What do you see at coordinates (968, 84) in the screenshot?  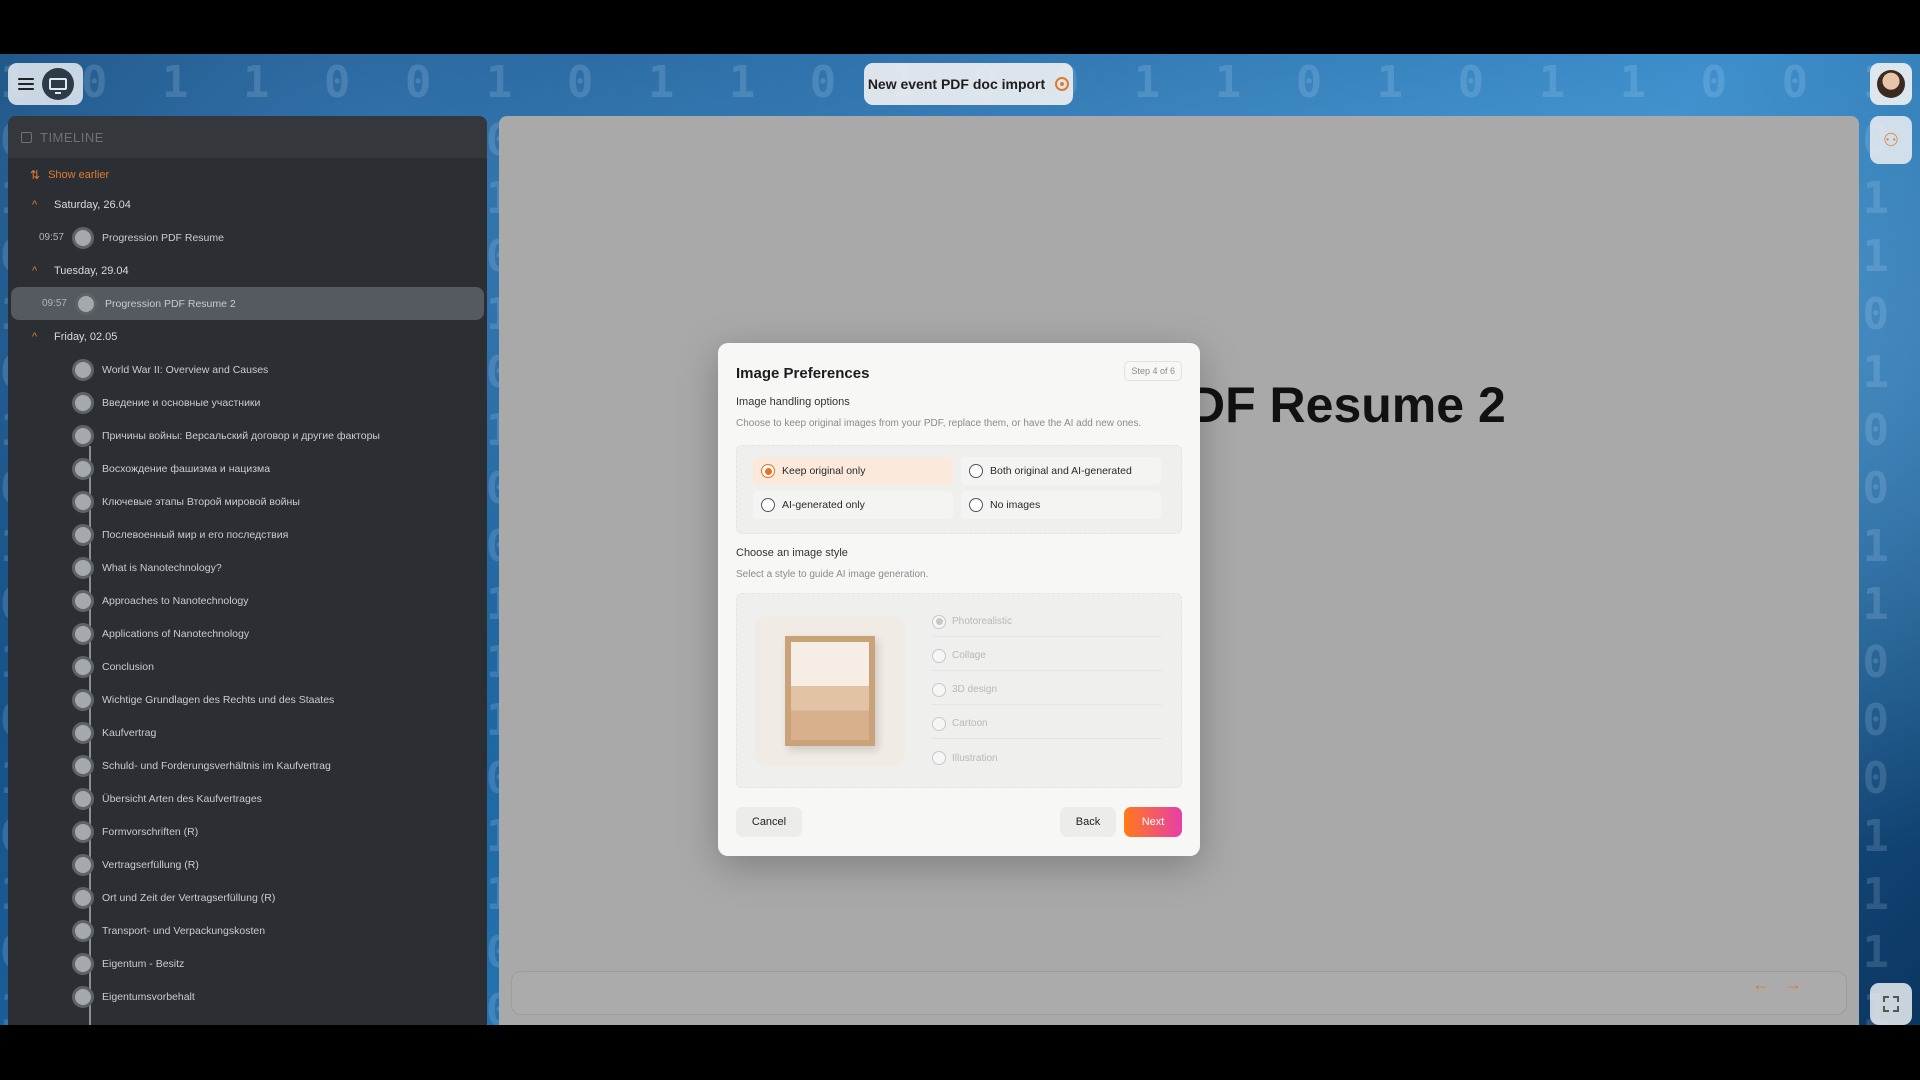 I see `event-title-pill: New event PDF doc import` at bounding box center [968, 84].